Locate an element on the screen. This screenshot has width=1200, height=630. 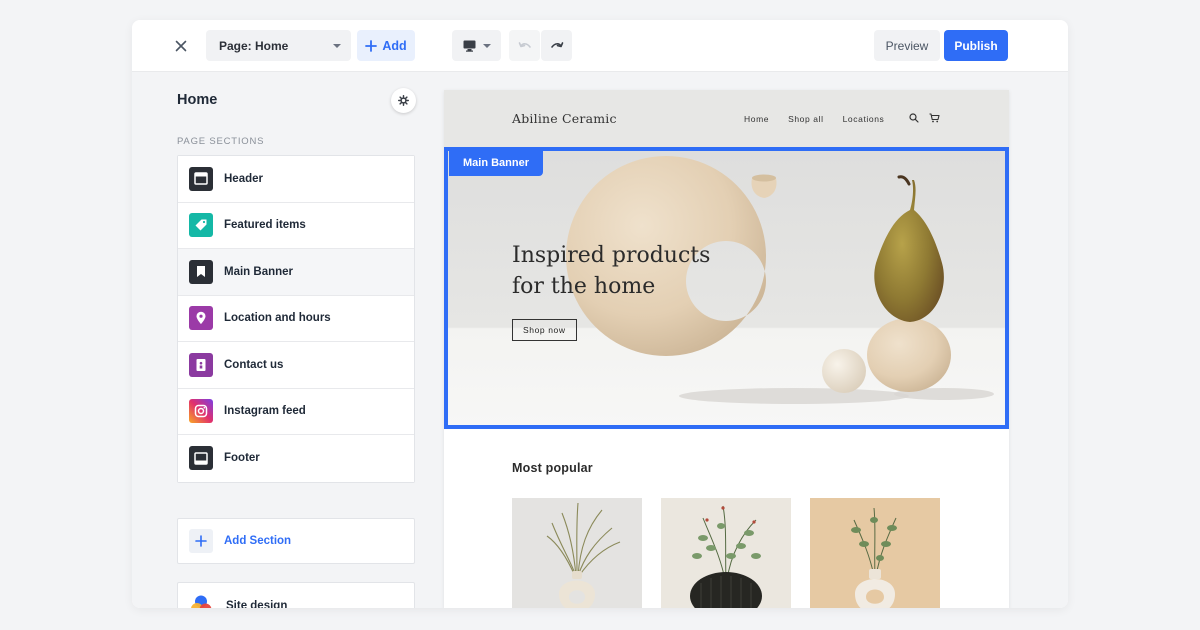
most-popular-heading: Most popular is located at coordinates (552, 468).